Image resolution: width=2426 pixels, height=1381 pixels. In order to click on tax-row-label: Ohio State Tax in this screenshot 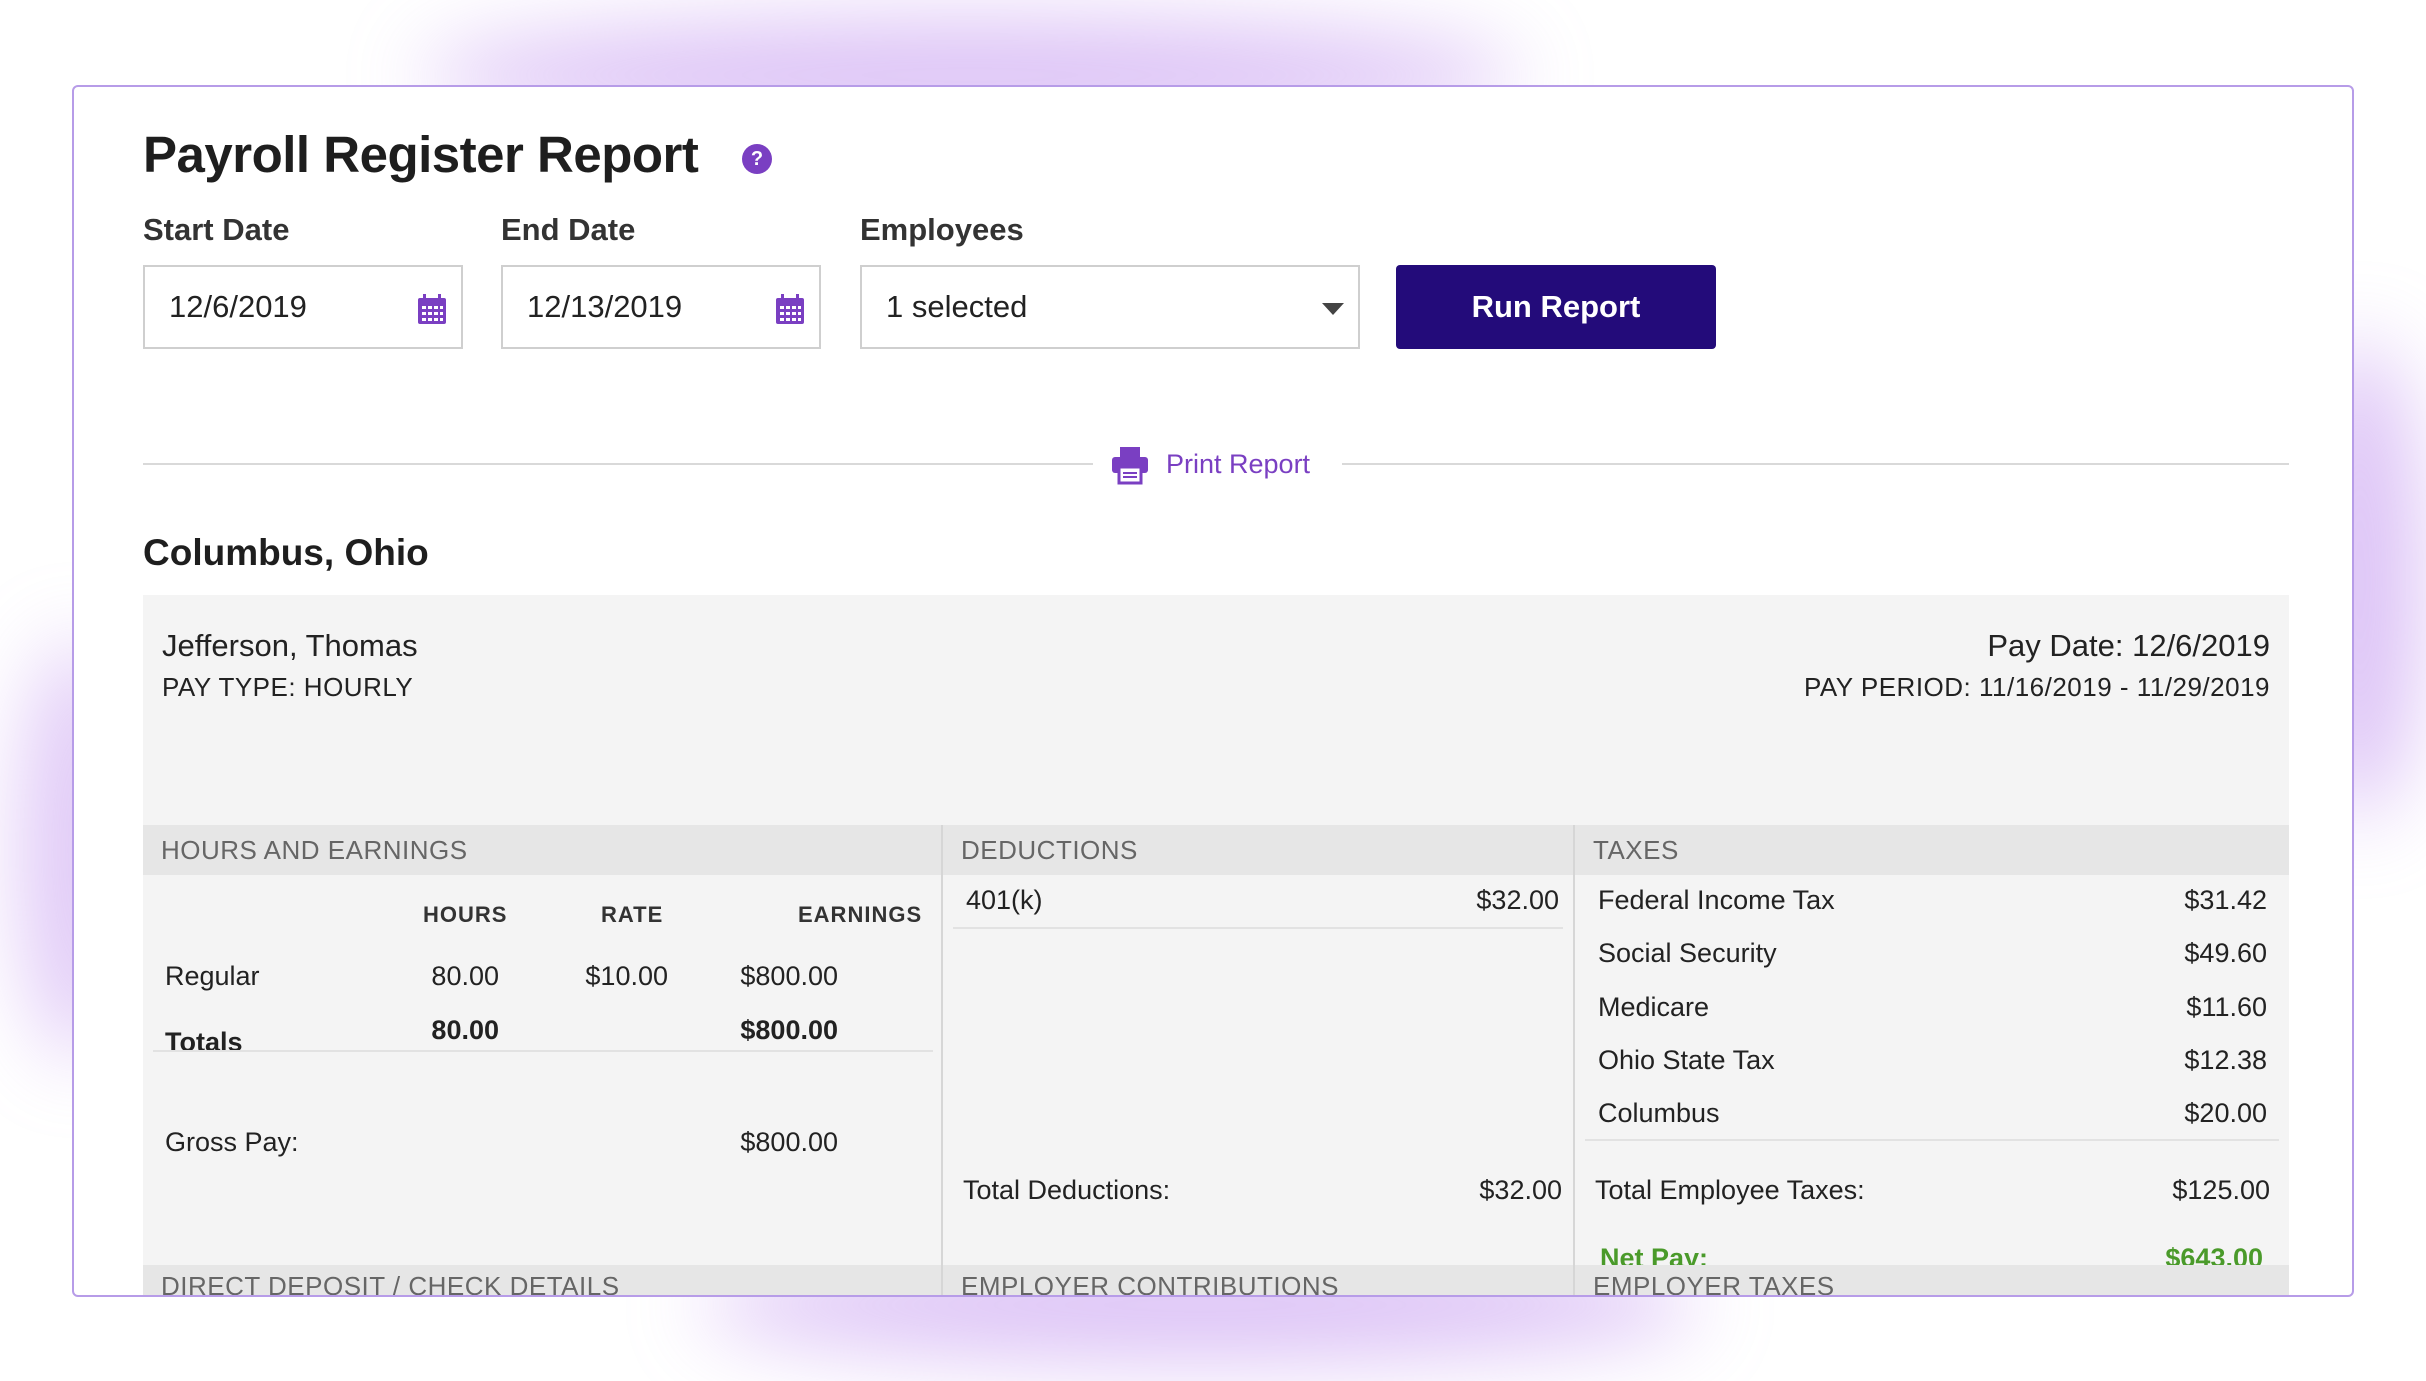, I will do `click(1686, 1060)`.